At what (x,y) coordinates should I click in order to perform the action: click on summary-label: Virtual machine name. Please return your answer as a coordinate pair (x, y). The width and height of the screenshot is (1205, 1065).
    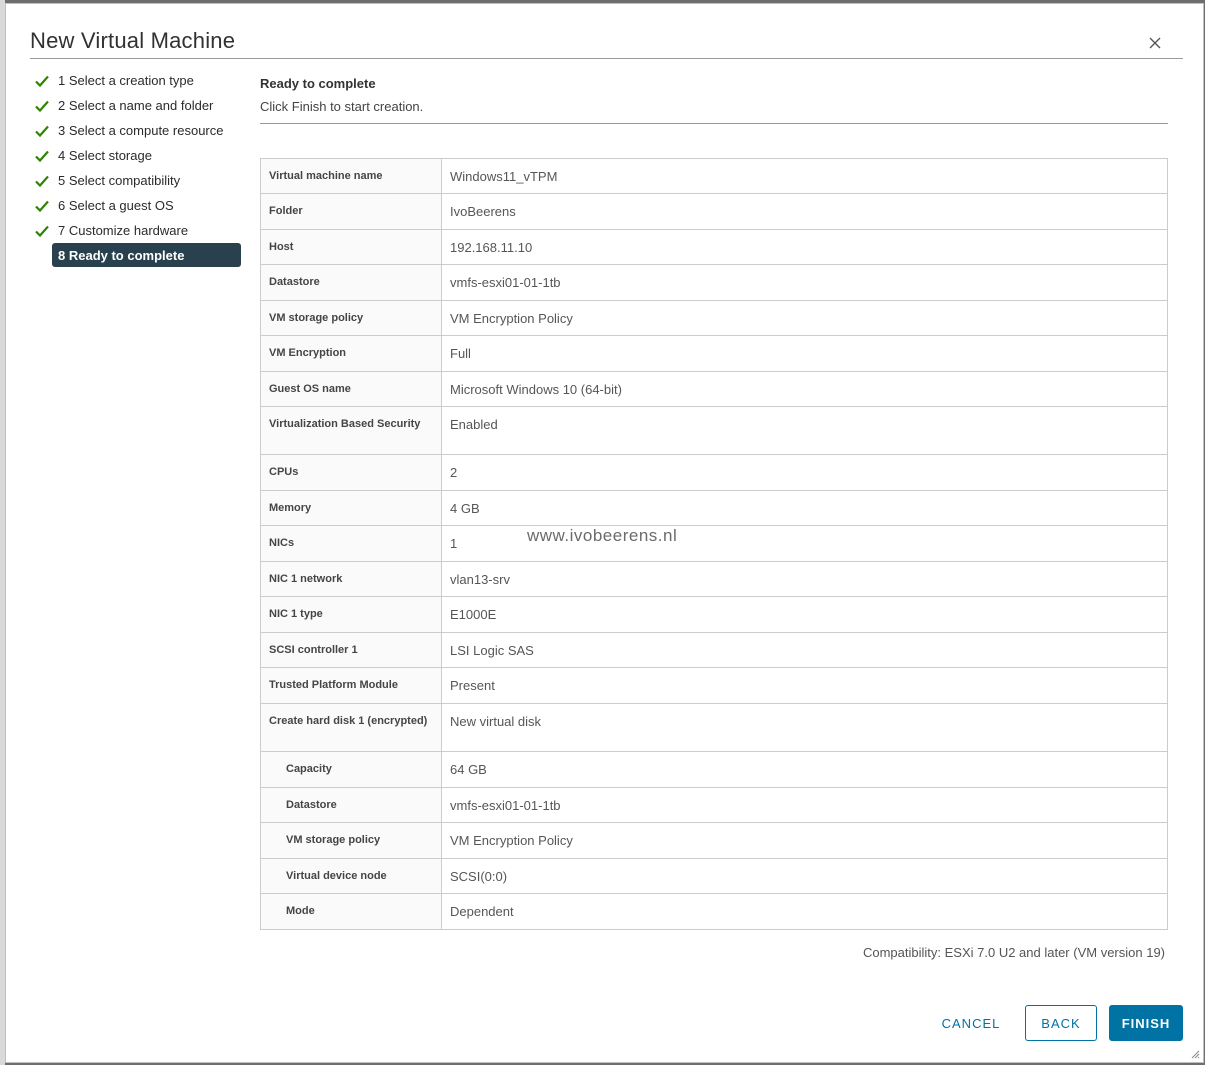
    Looking at the image, I should click on (351, 176).